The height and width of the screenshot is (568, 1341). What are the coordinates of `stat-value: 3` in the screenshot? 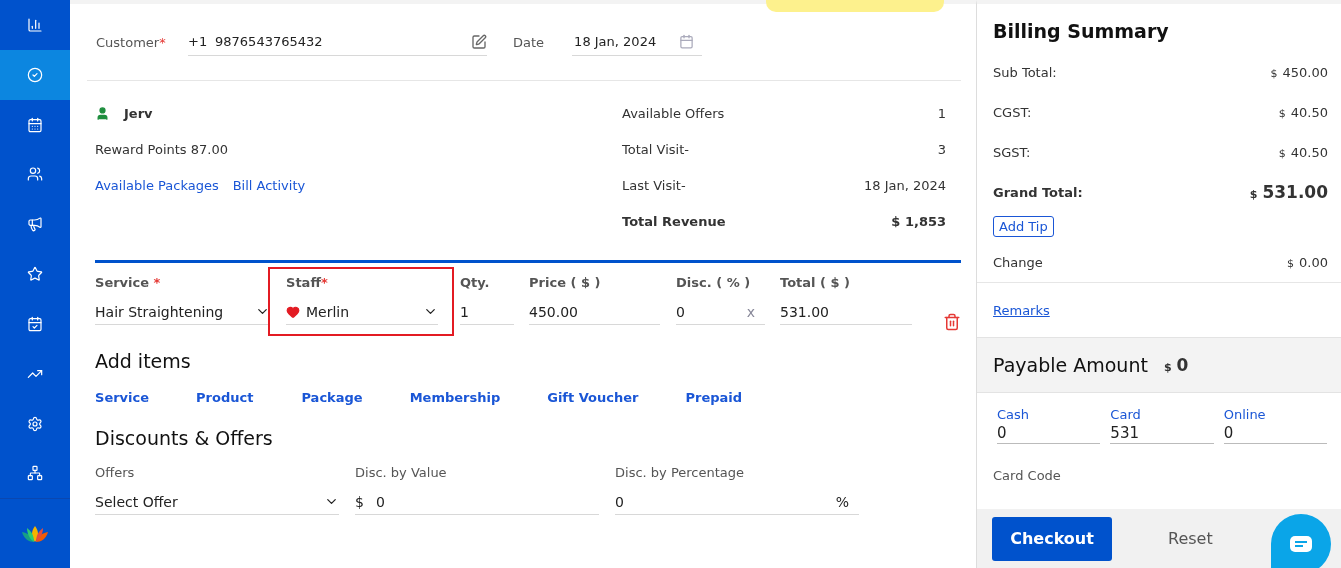 It's located at (942, 149).